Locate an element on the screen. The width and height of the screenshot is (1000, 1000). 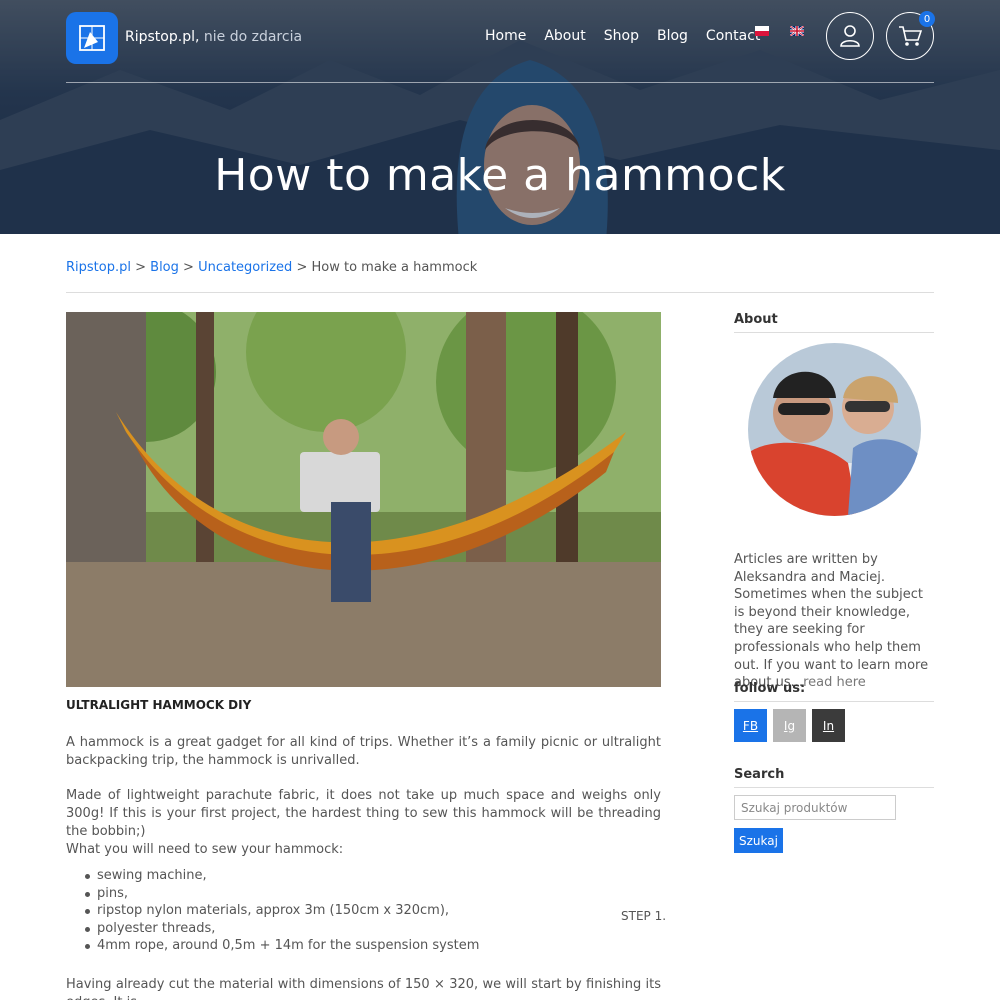
cart-icon is located at coordinates (910, 36).